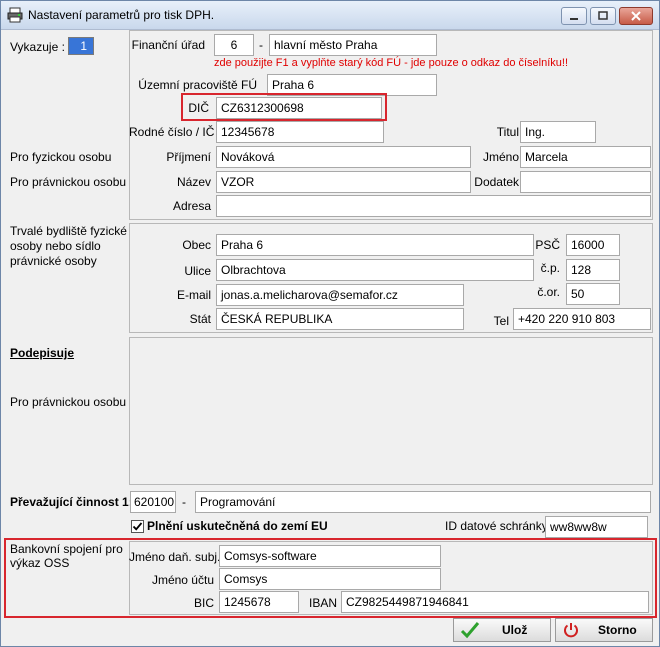 This screenshot has height=647, width=660. What do you see at coordinates (343, 182) in the screenshot?
I see `nazev-field: VZOR` at bounding box center [343, 182].